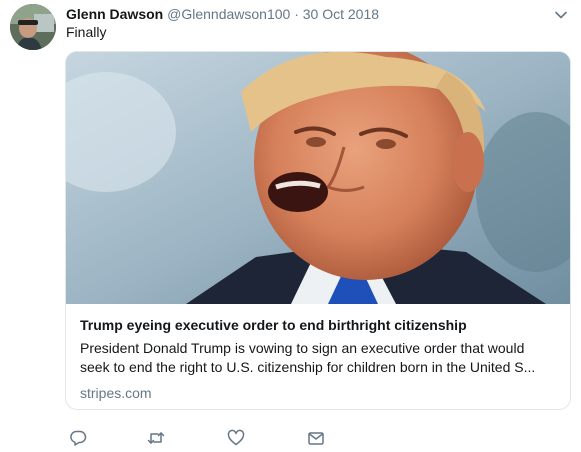 Image resolution: width=581 pixels, height=452 pixels. Describe the element at coordinates (316, 438) in the screenshot. I see `envelope-icon` at that location.